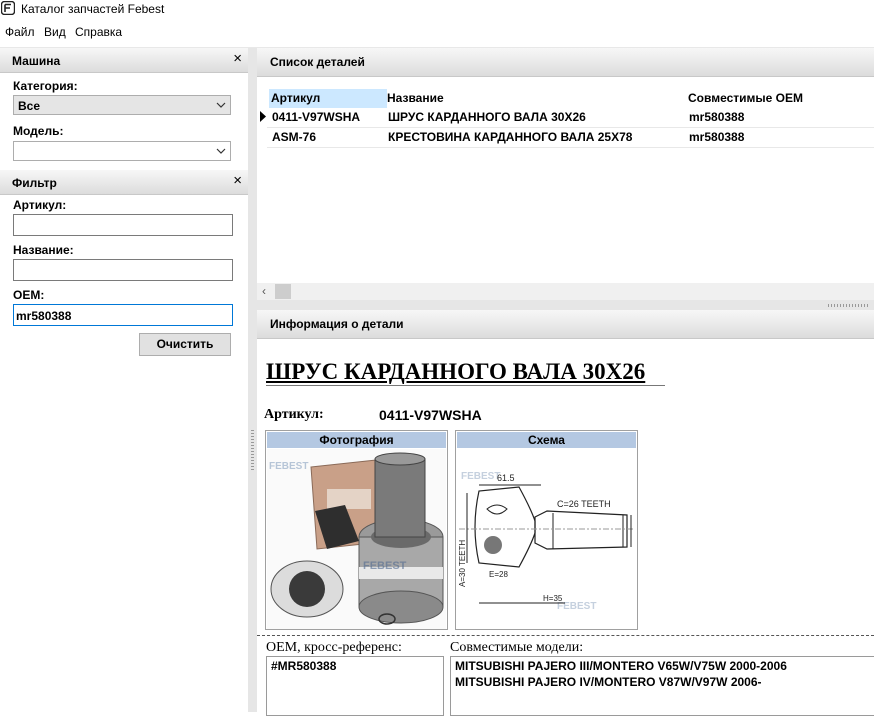  Describe the element at coordinates (20, 32) in the screenshot. I see `menu-file: Файл` at that location.